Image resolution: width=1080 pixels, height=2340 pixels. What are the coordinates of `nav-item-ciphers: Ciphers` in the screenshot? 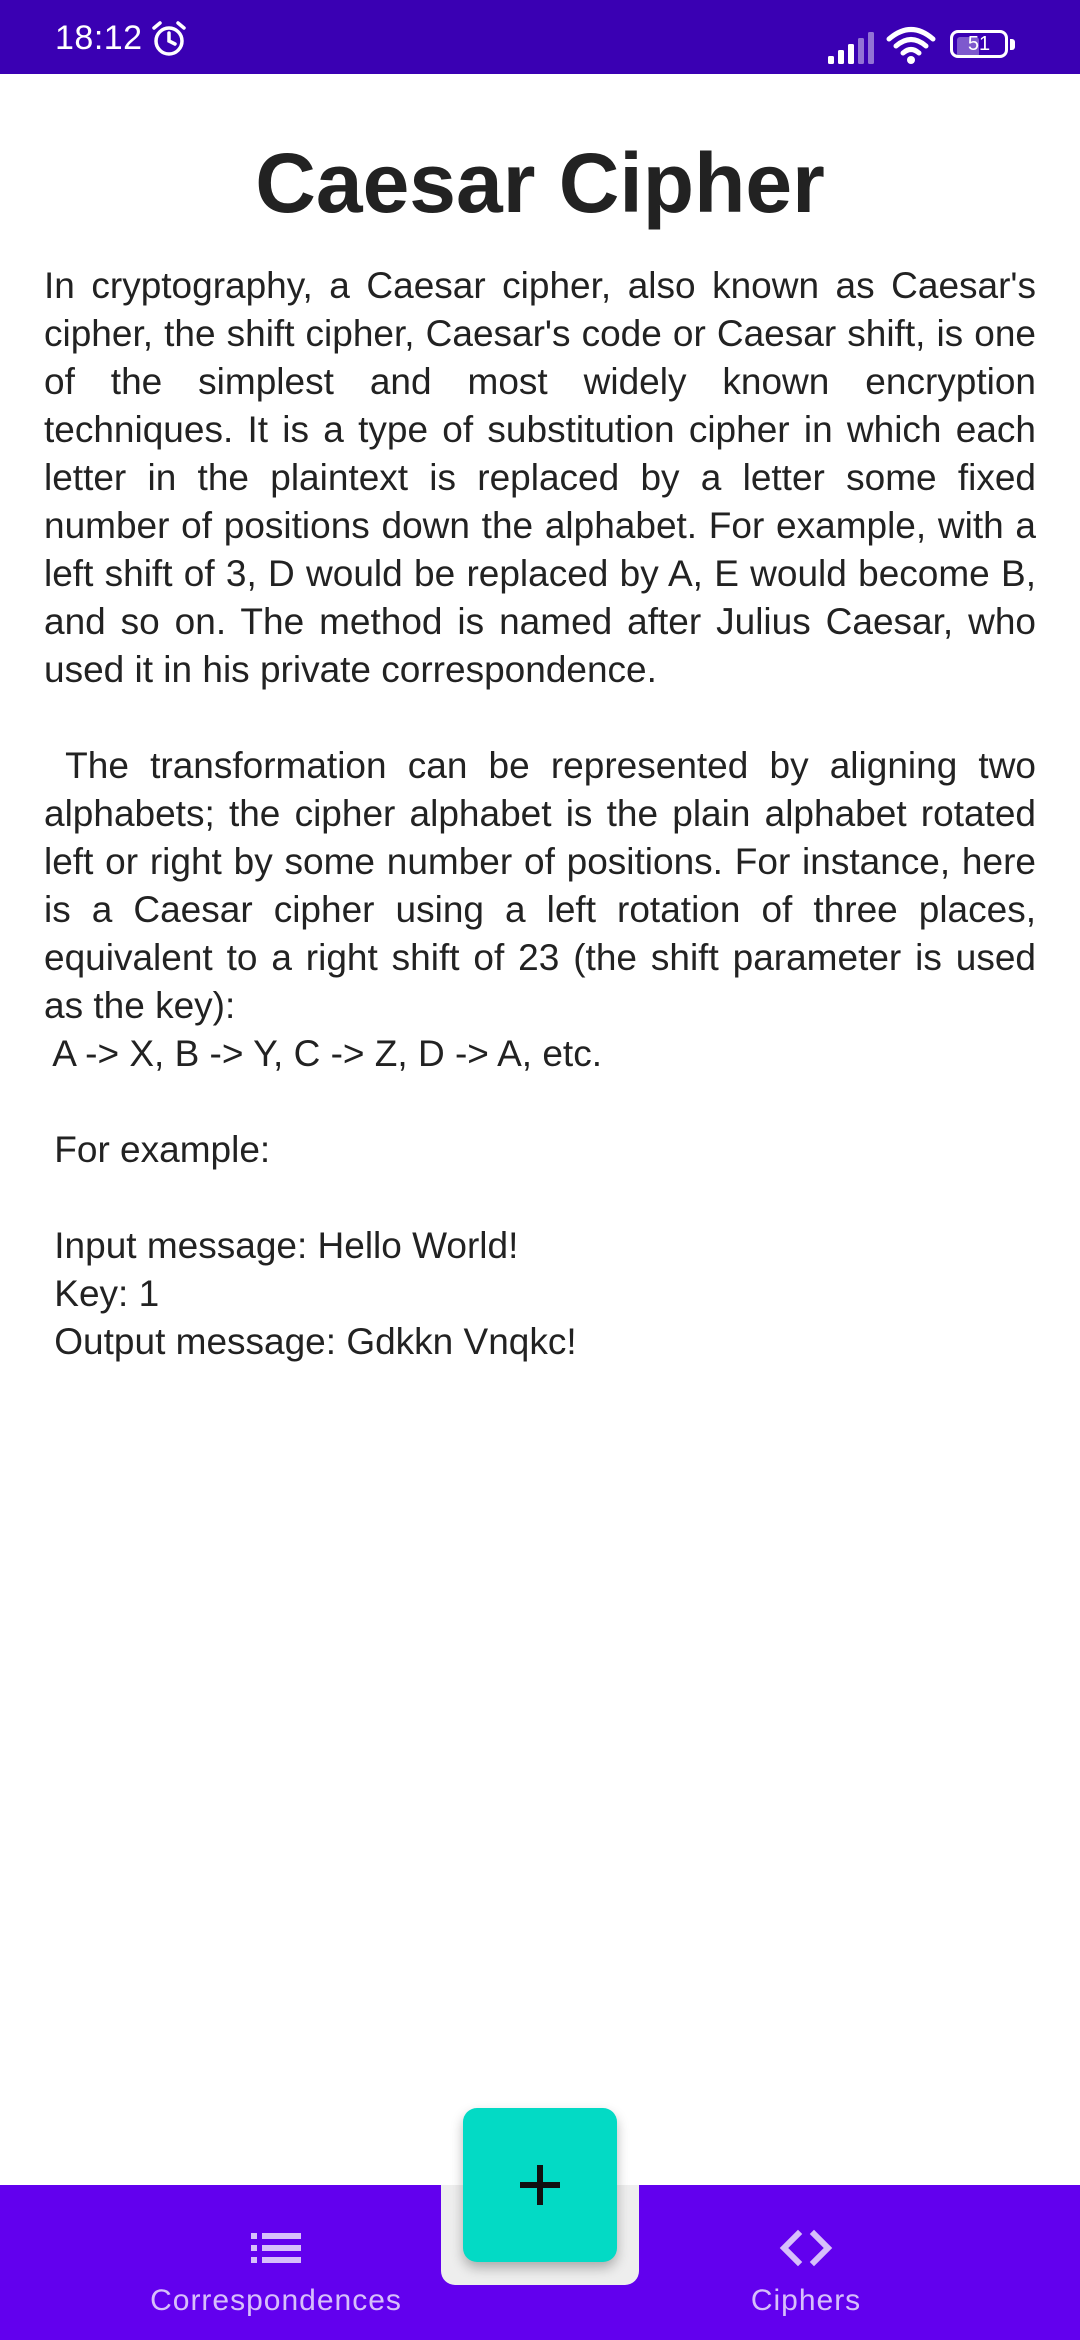 It's located at (806, 2265).